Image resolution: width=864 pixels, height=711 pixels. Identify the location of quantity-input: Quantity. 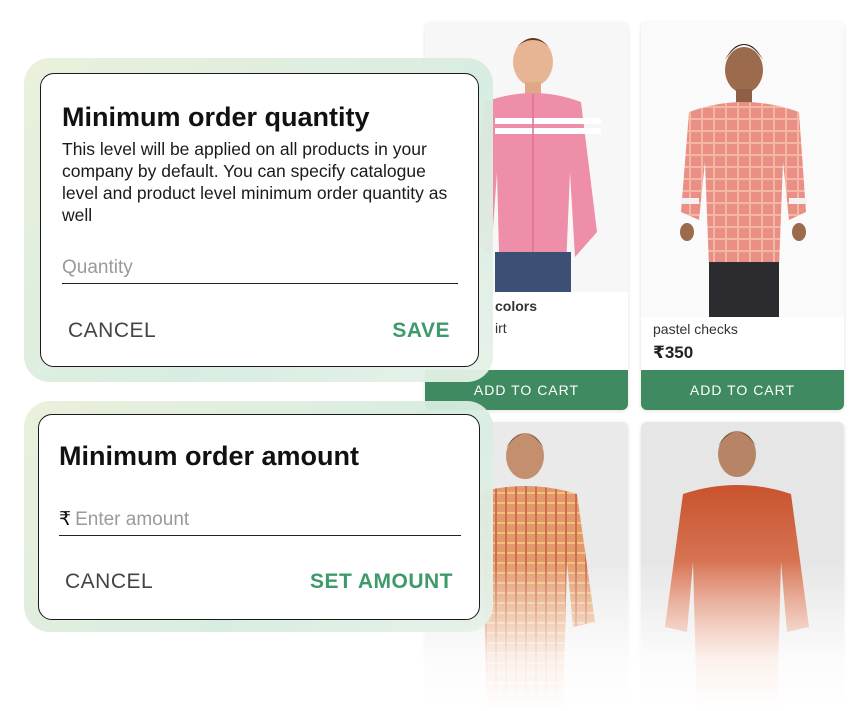
(260, 269).